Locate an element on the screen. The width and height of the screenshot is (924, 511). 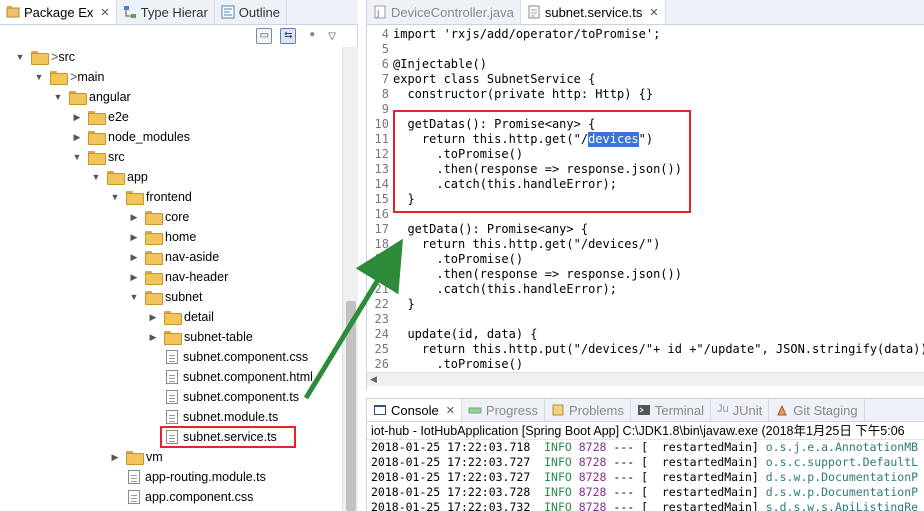
tree-file: app-routing.module.ts is located at coordinates (187, 477).